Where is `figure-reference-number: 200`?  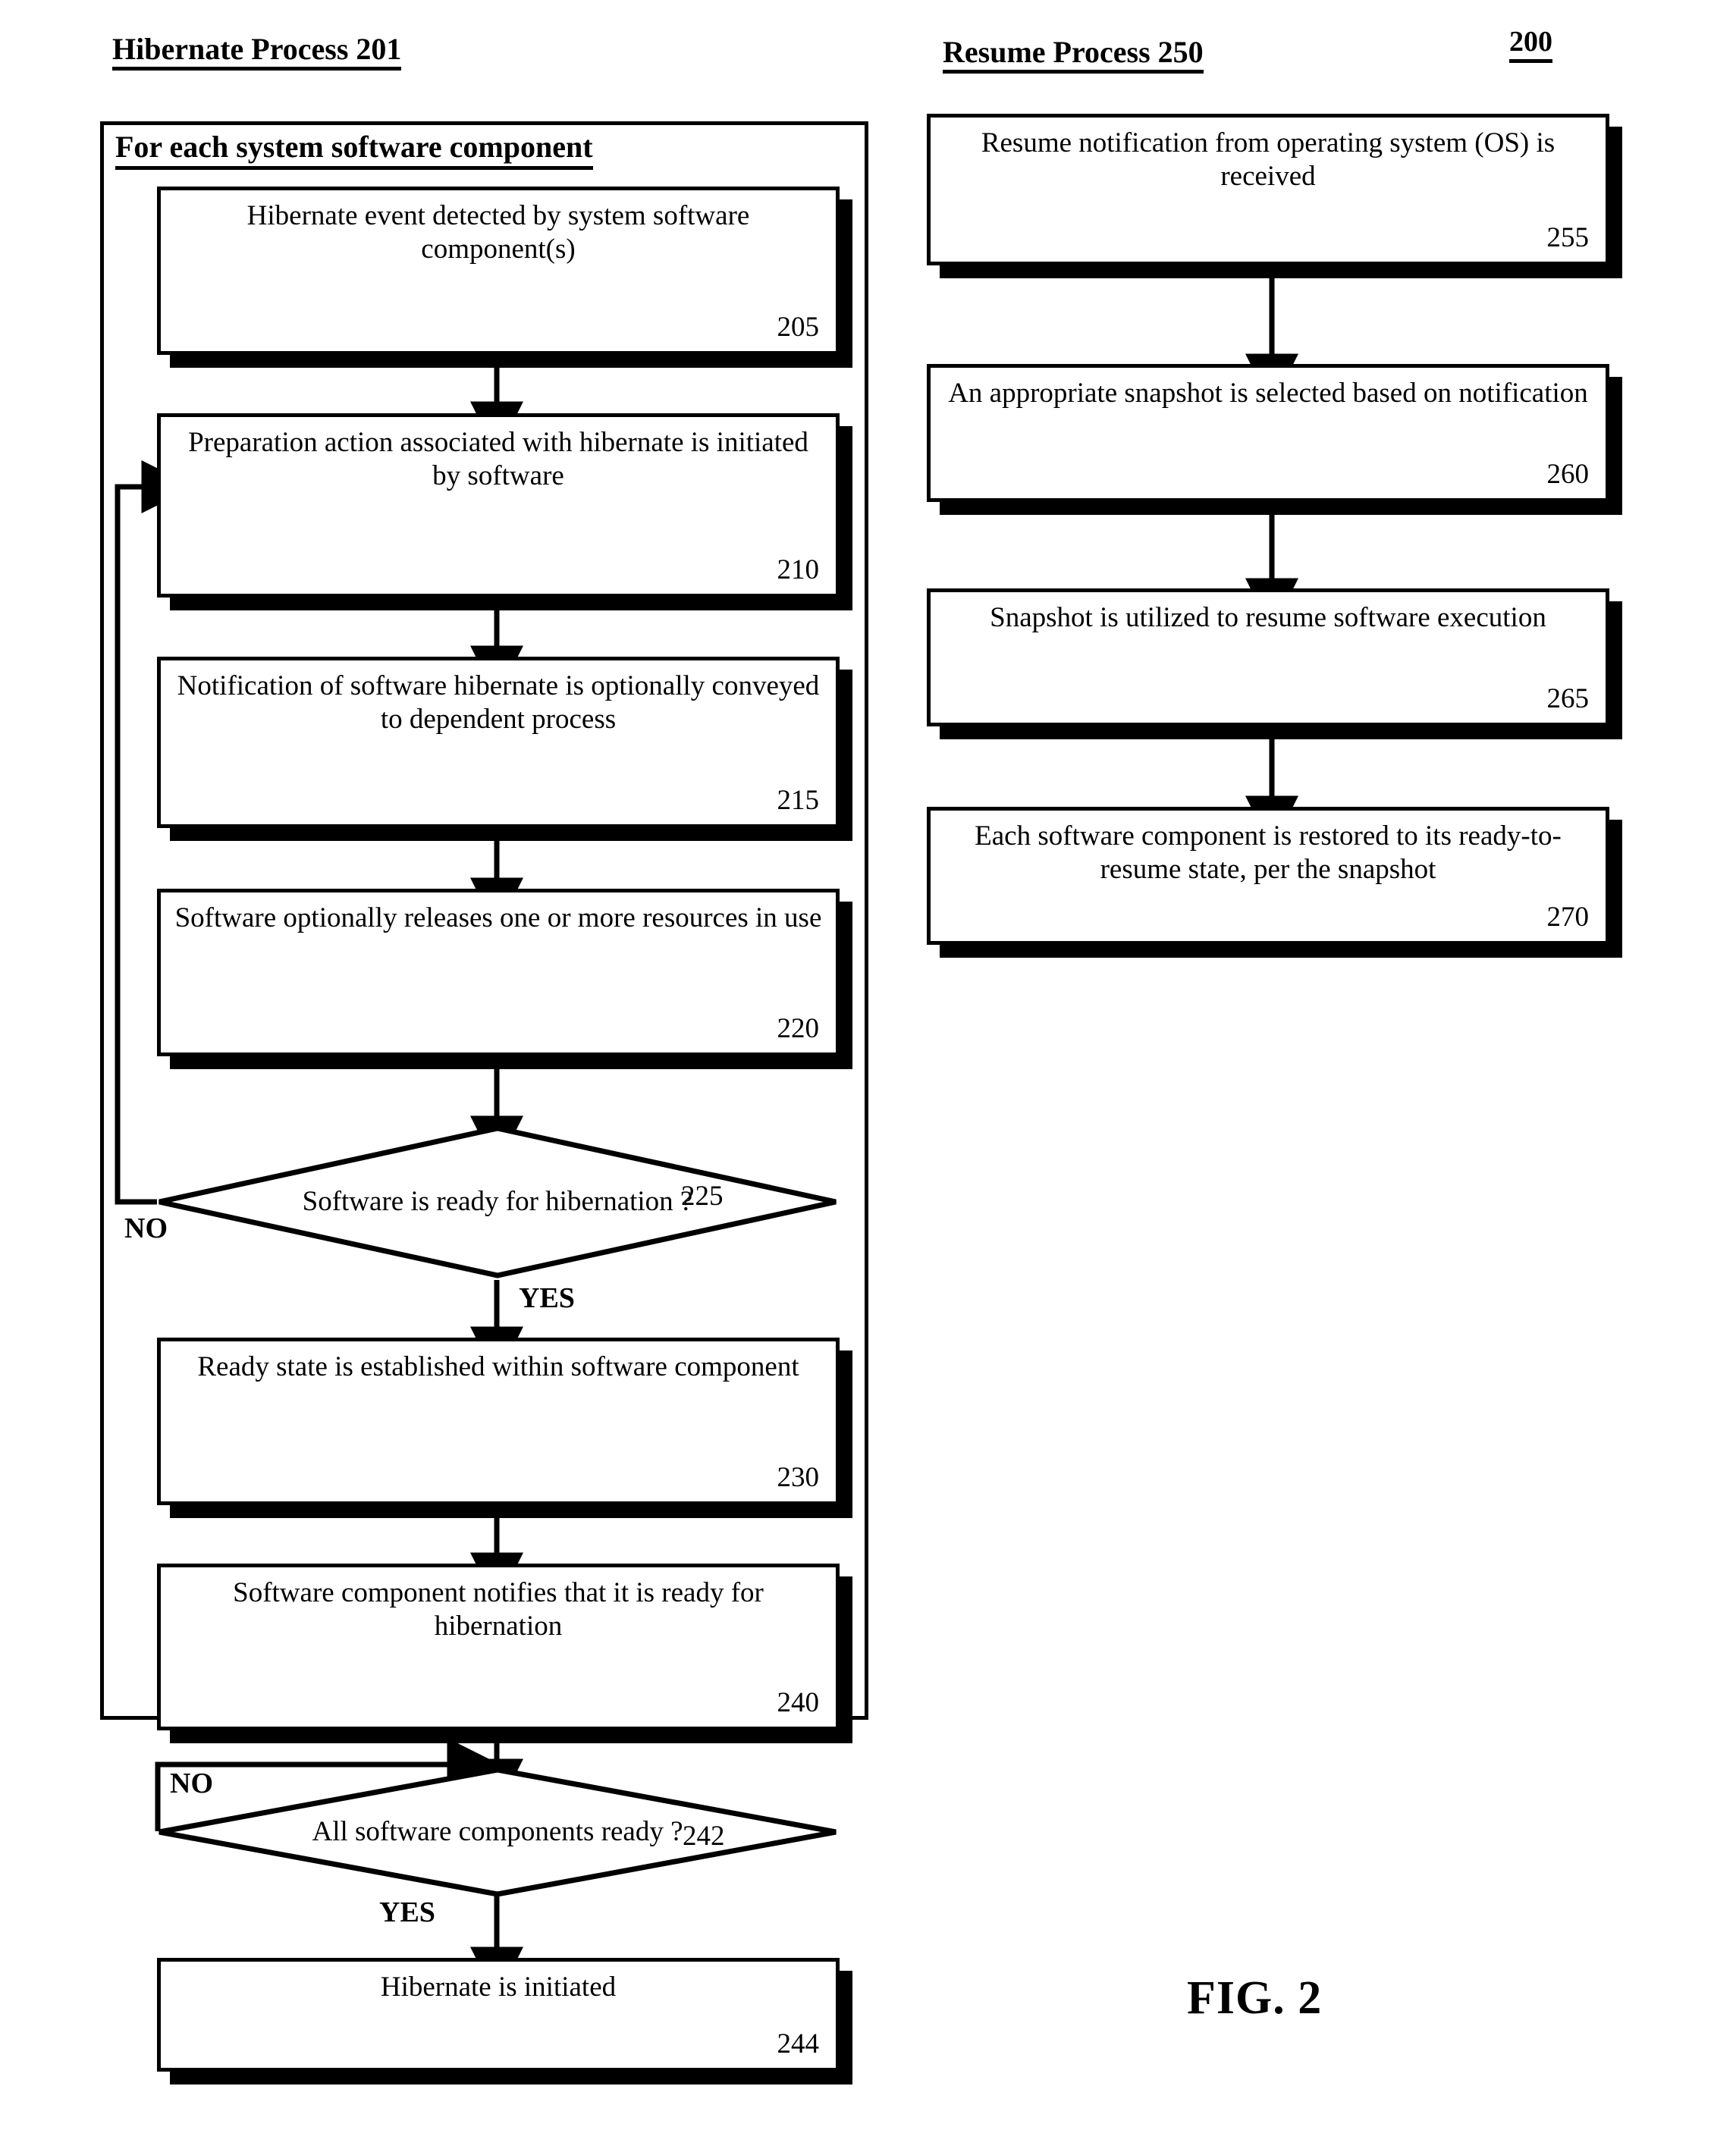
figure-reference-number: 200 is located at coordinates (1530, 45).